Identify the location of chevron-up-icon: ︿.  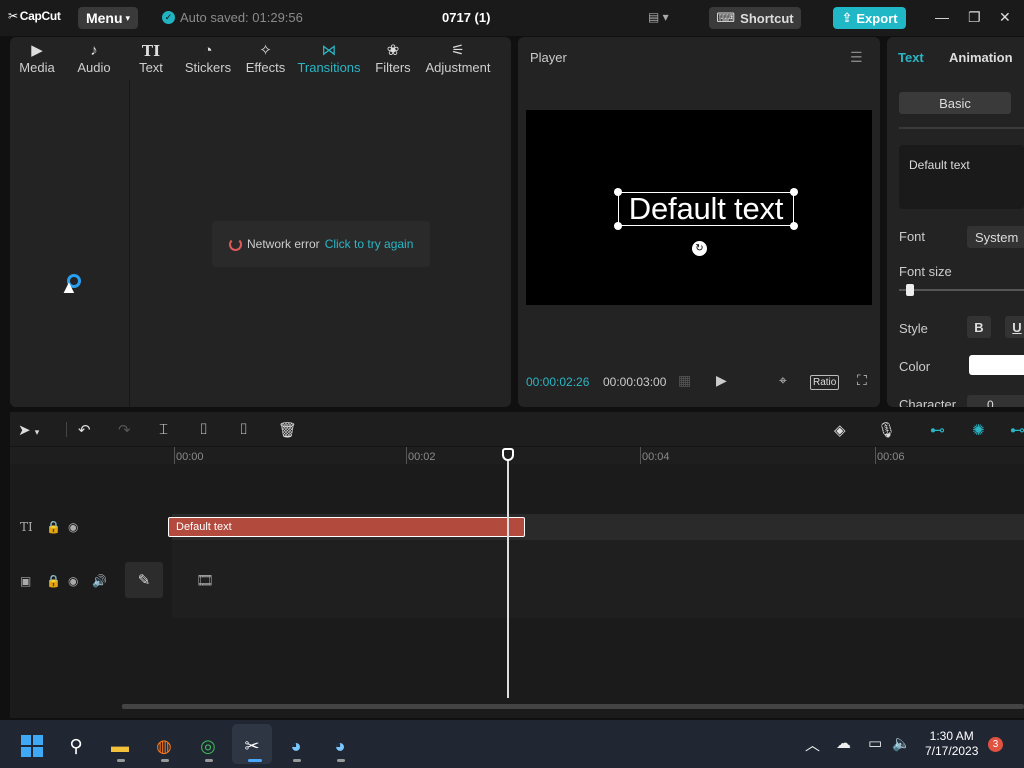
(812, 744).